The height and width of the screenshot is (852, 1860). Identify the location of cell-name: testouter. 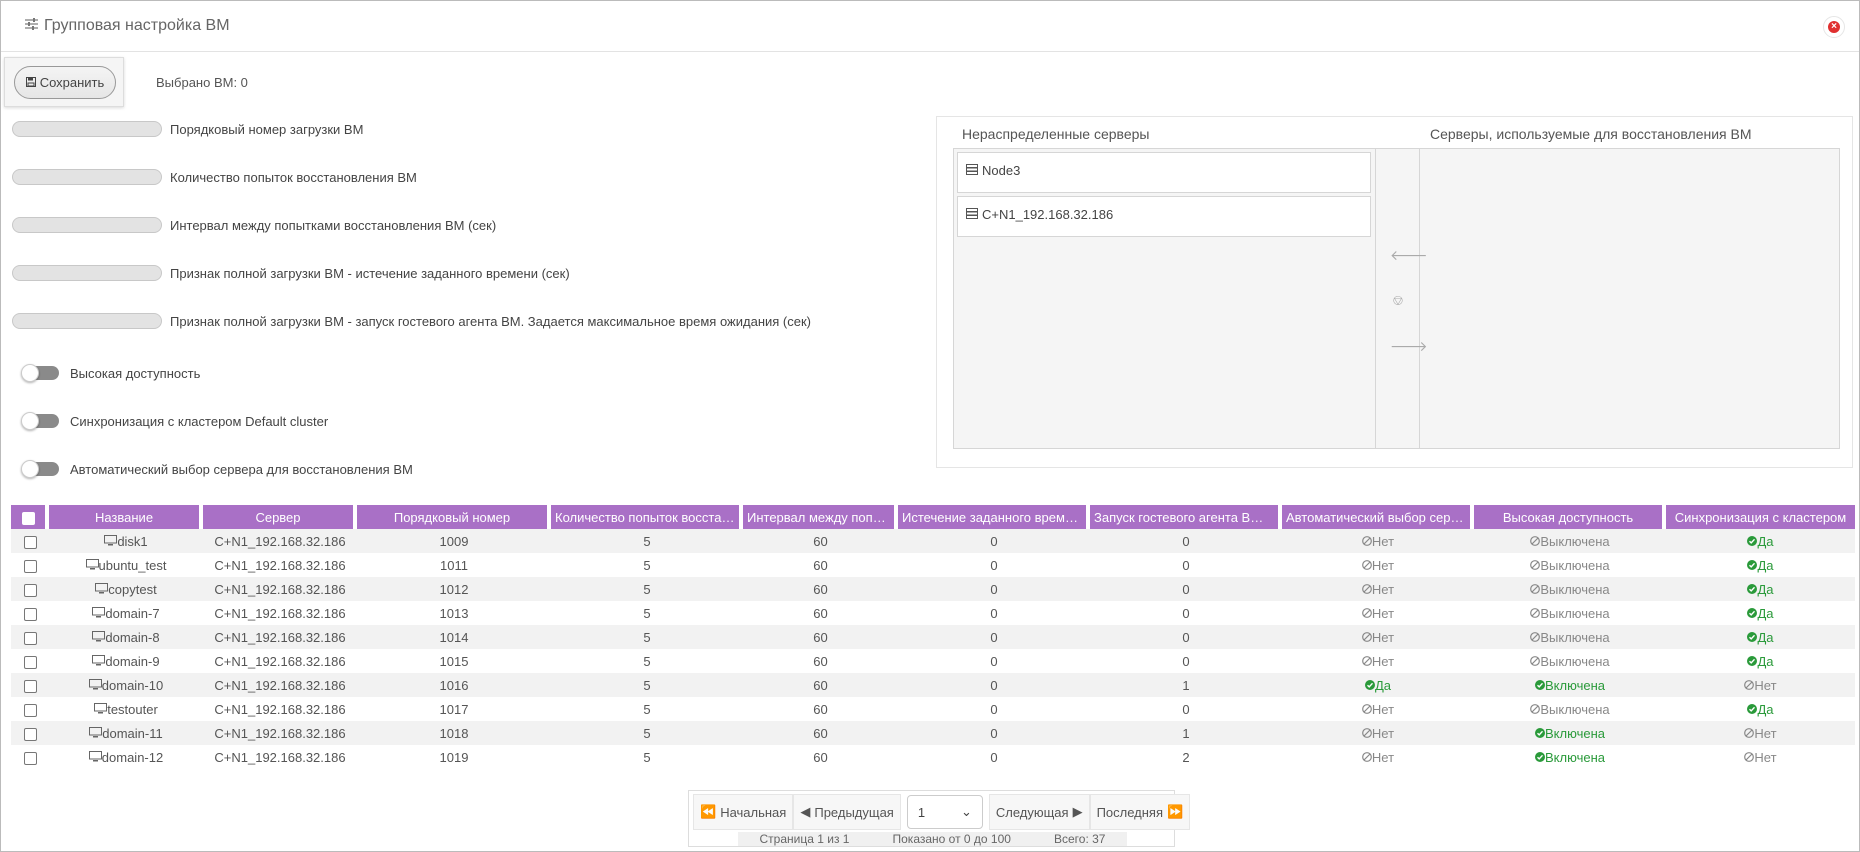
(126, 709).